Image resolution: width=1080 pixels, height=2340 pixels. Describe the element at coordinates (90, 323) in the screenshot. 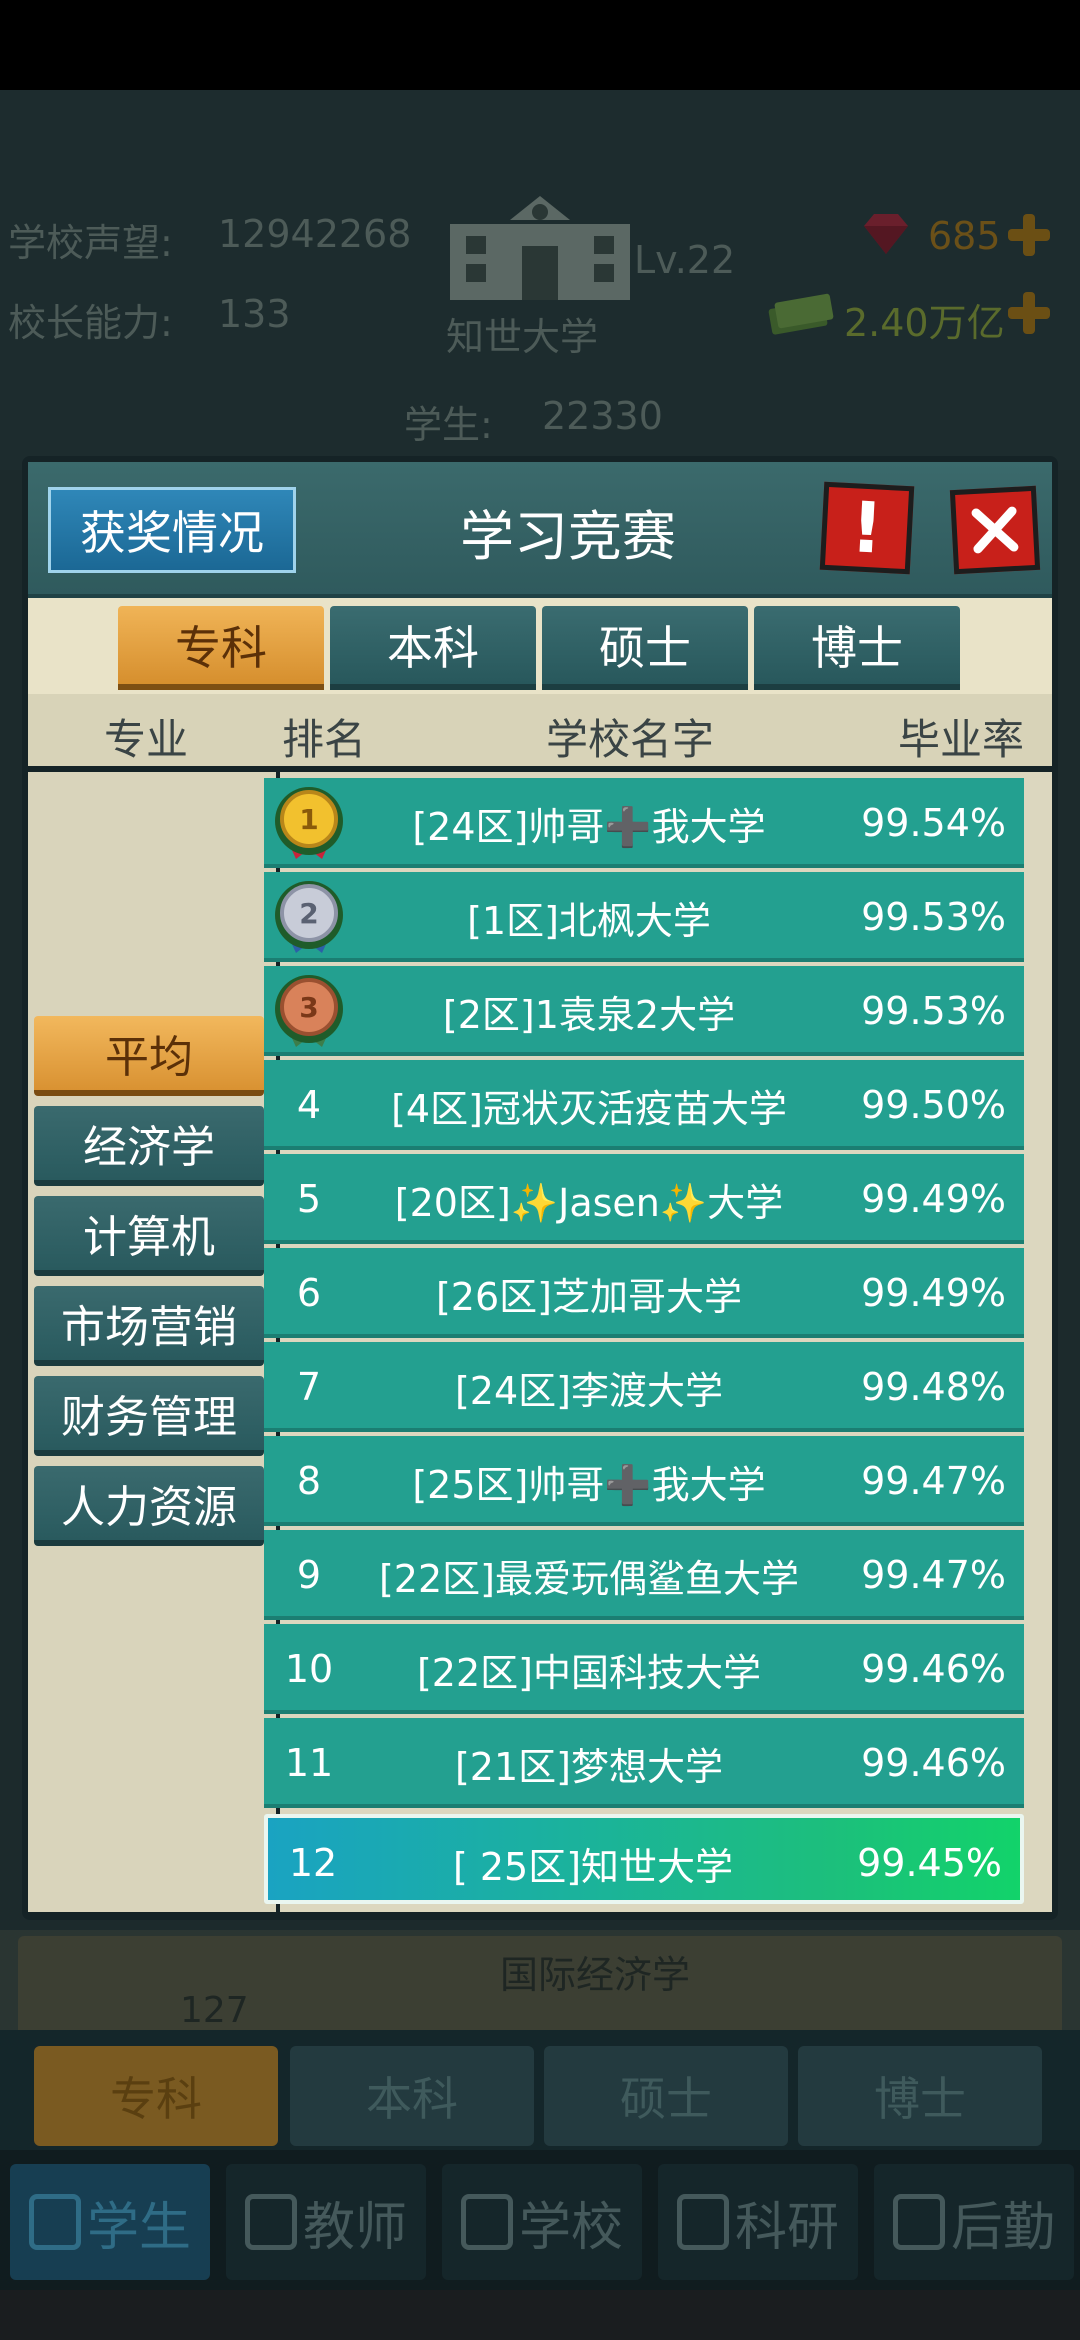

I see `ability-label: 校长能力:` at that location.